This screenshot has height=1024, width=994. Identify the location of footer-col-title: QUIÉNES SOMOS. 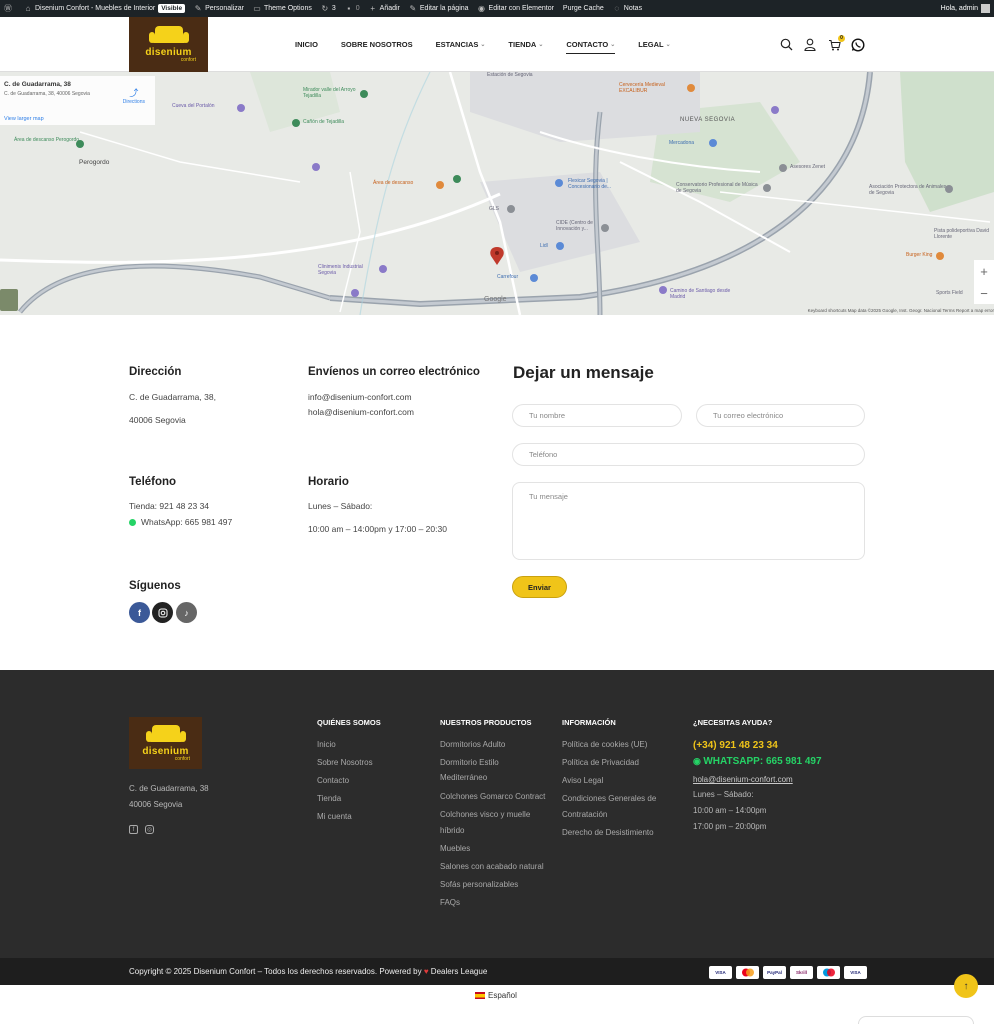
(349, 722).